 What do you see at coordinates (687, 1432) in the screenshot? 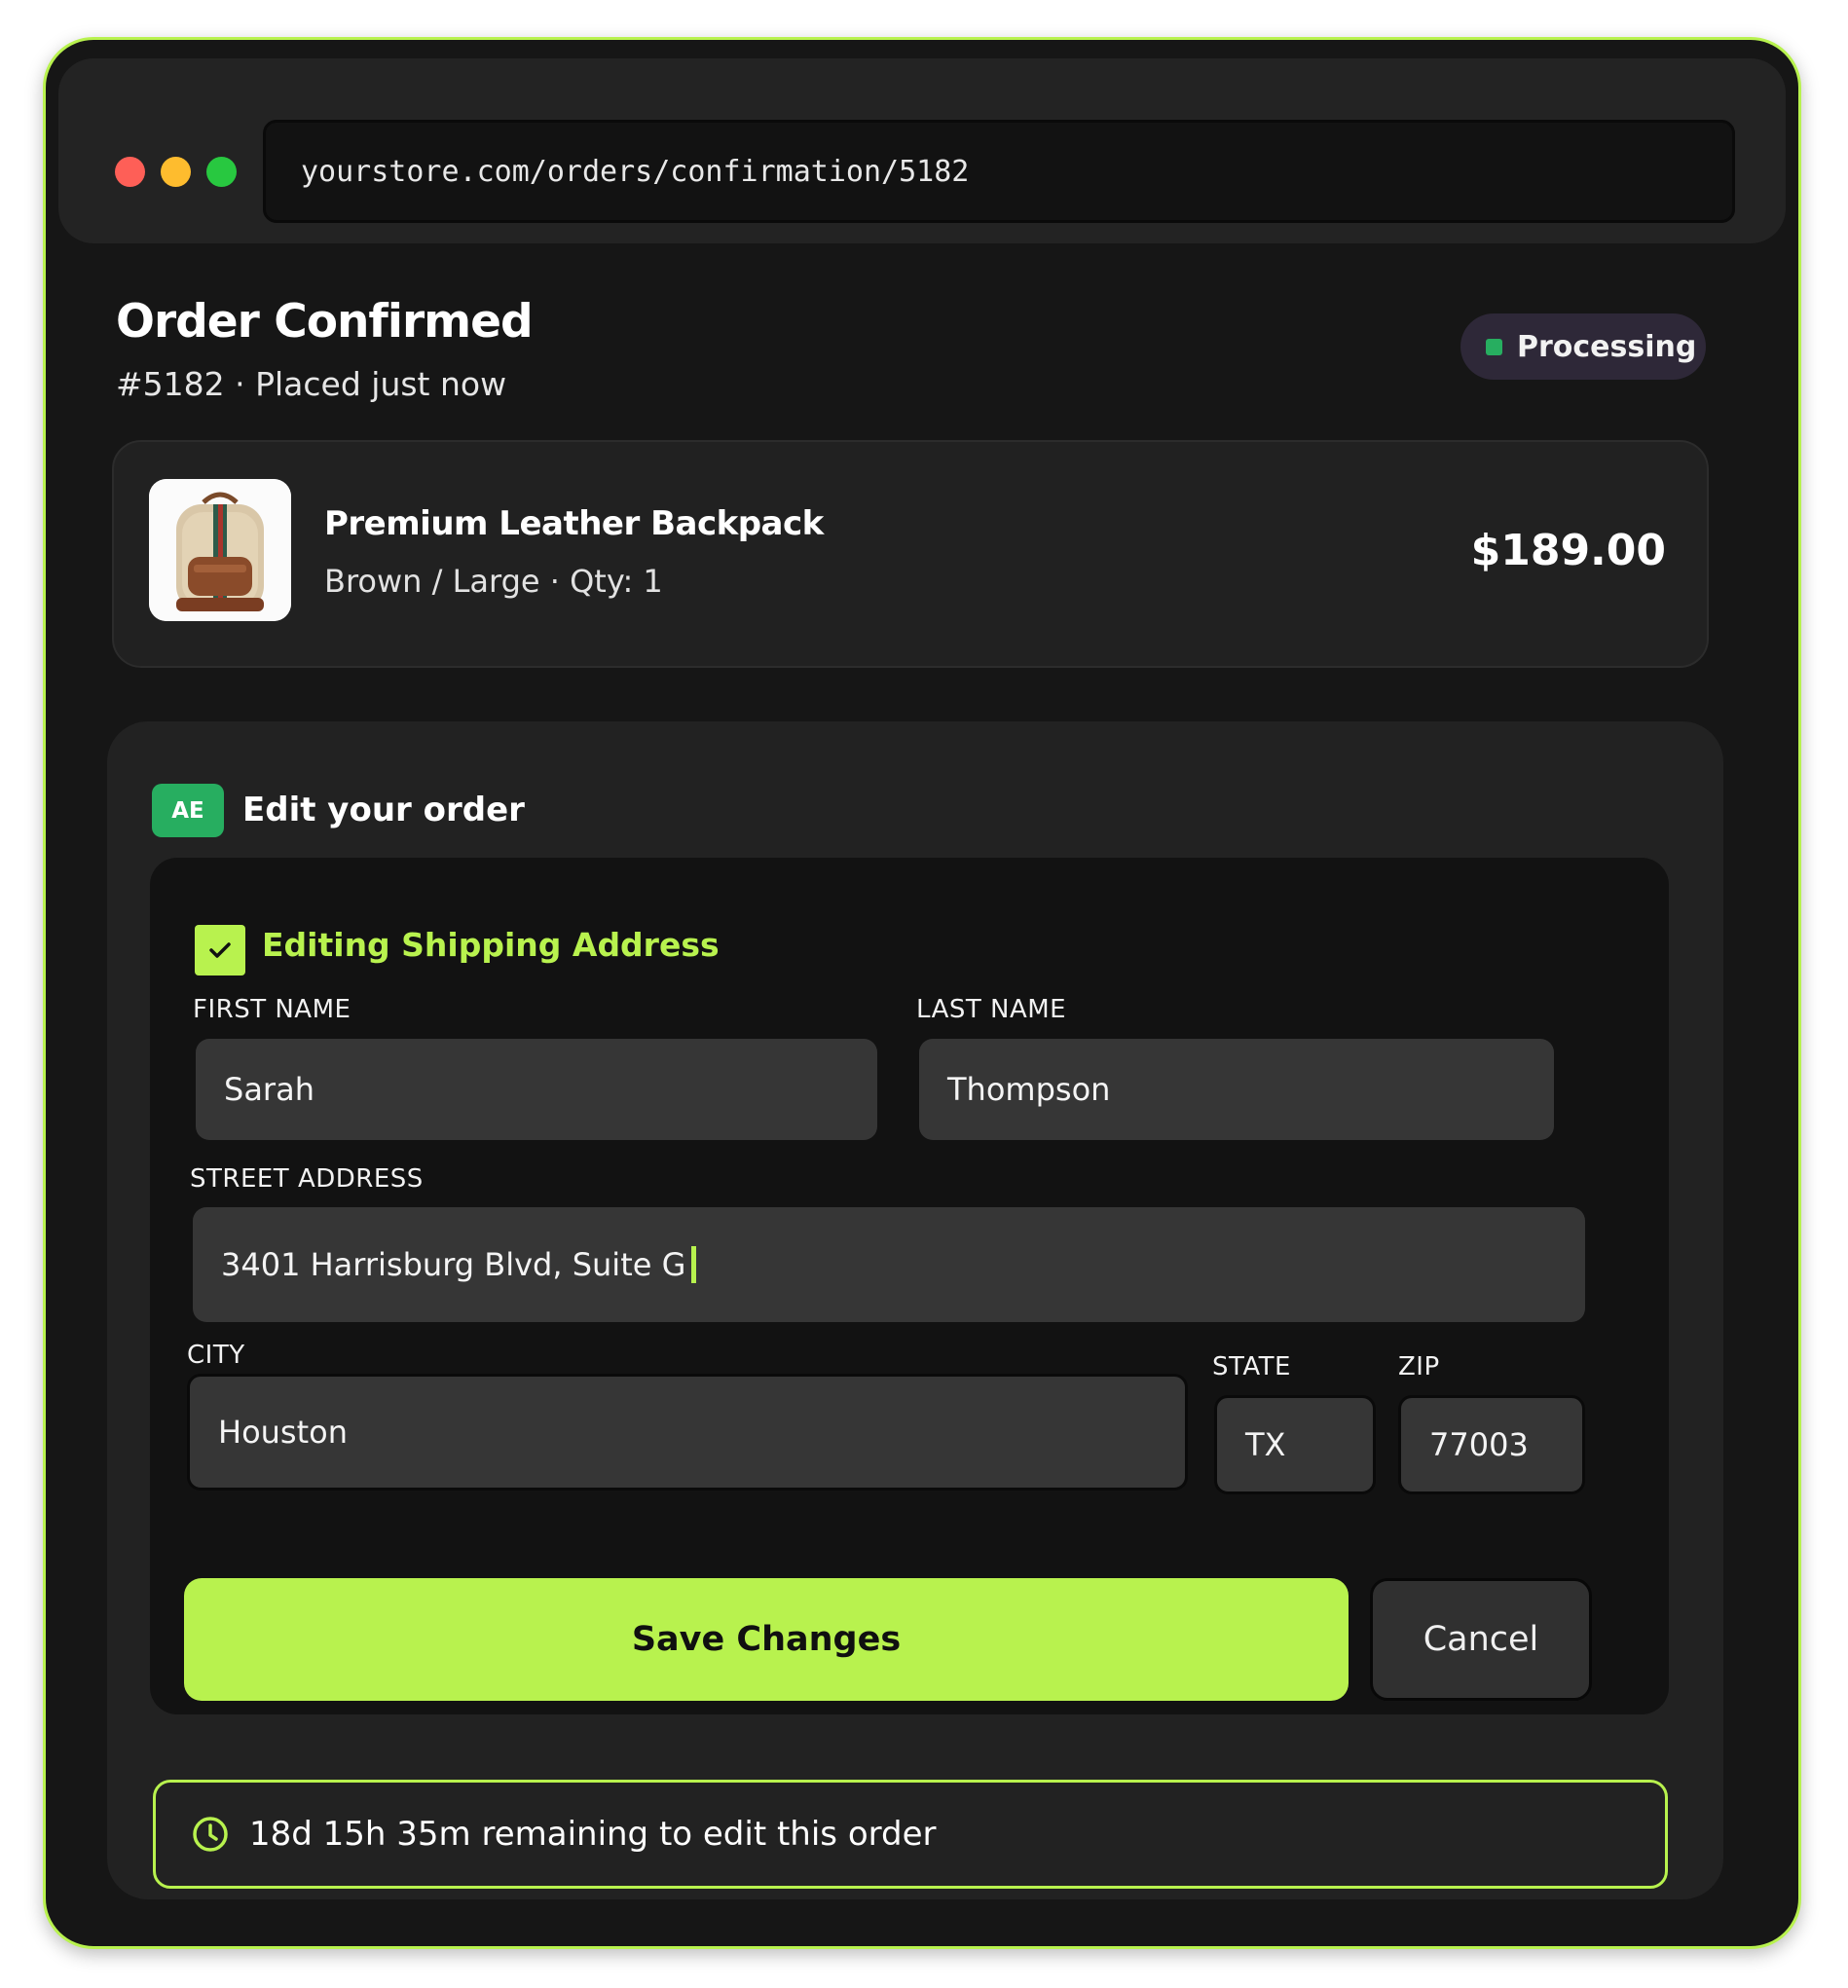
I see `city-input: Houston` at bounding box center [687, 1432].